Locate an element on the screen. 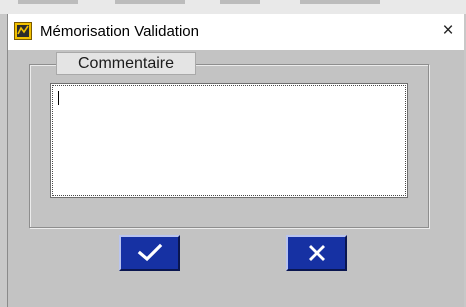 This screenshot has width=466, height=307. cross-icon is located at coordinates (316, 253).